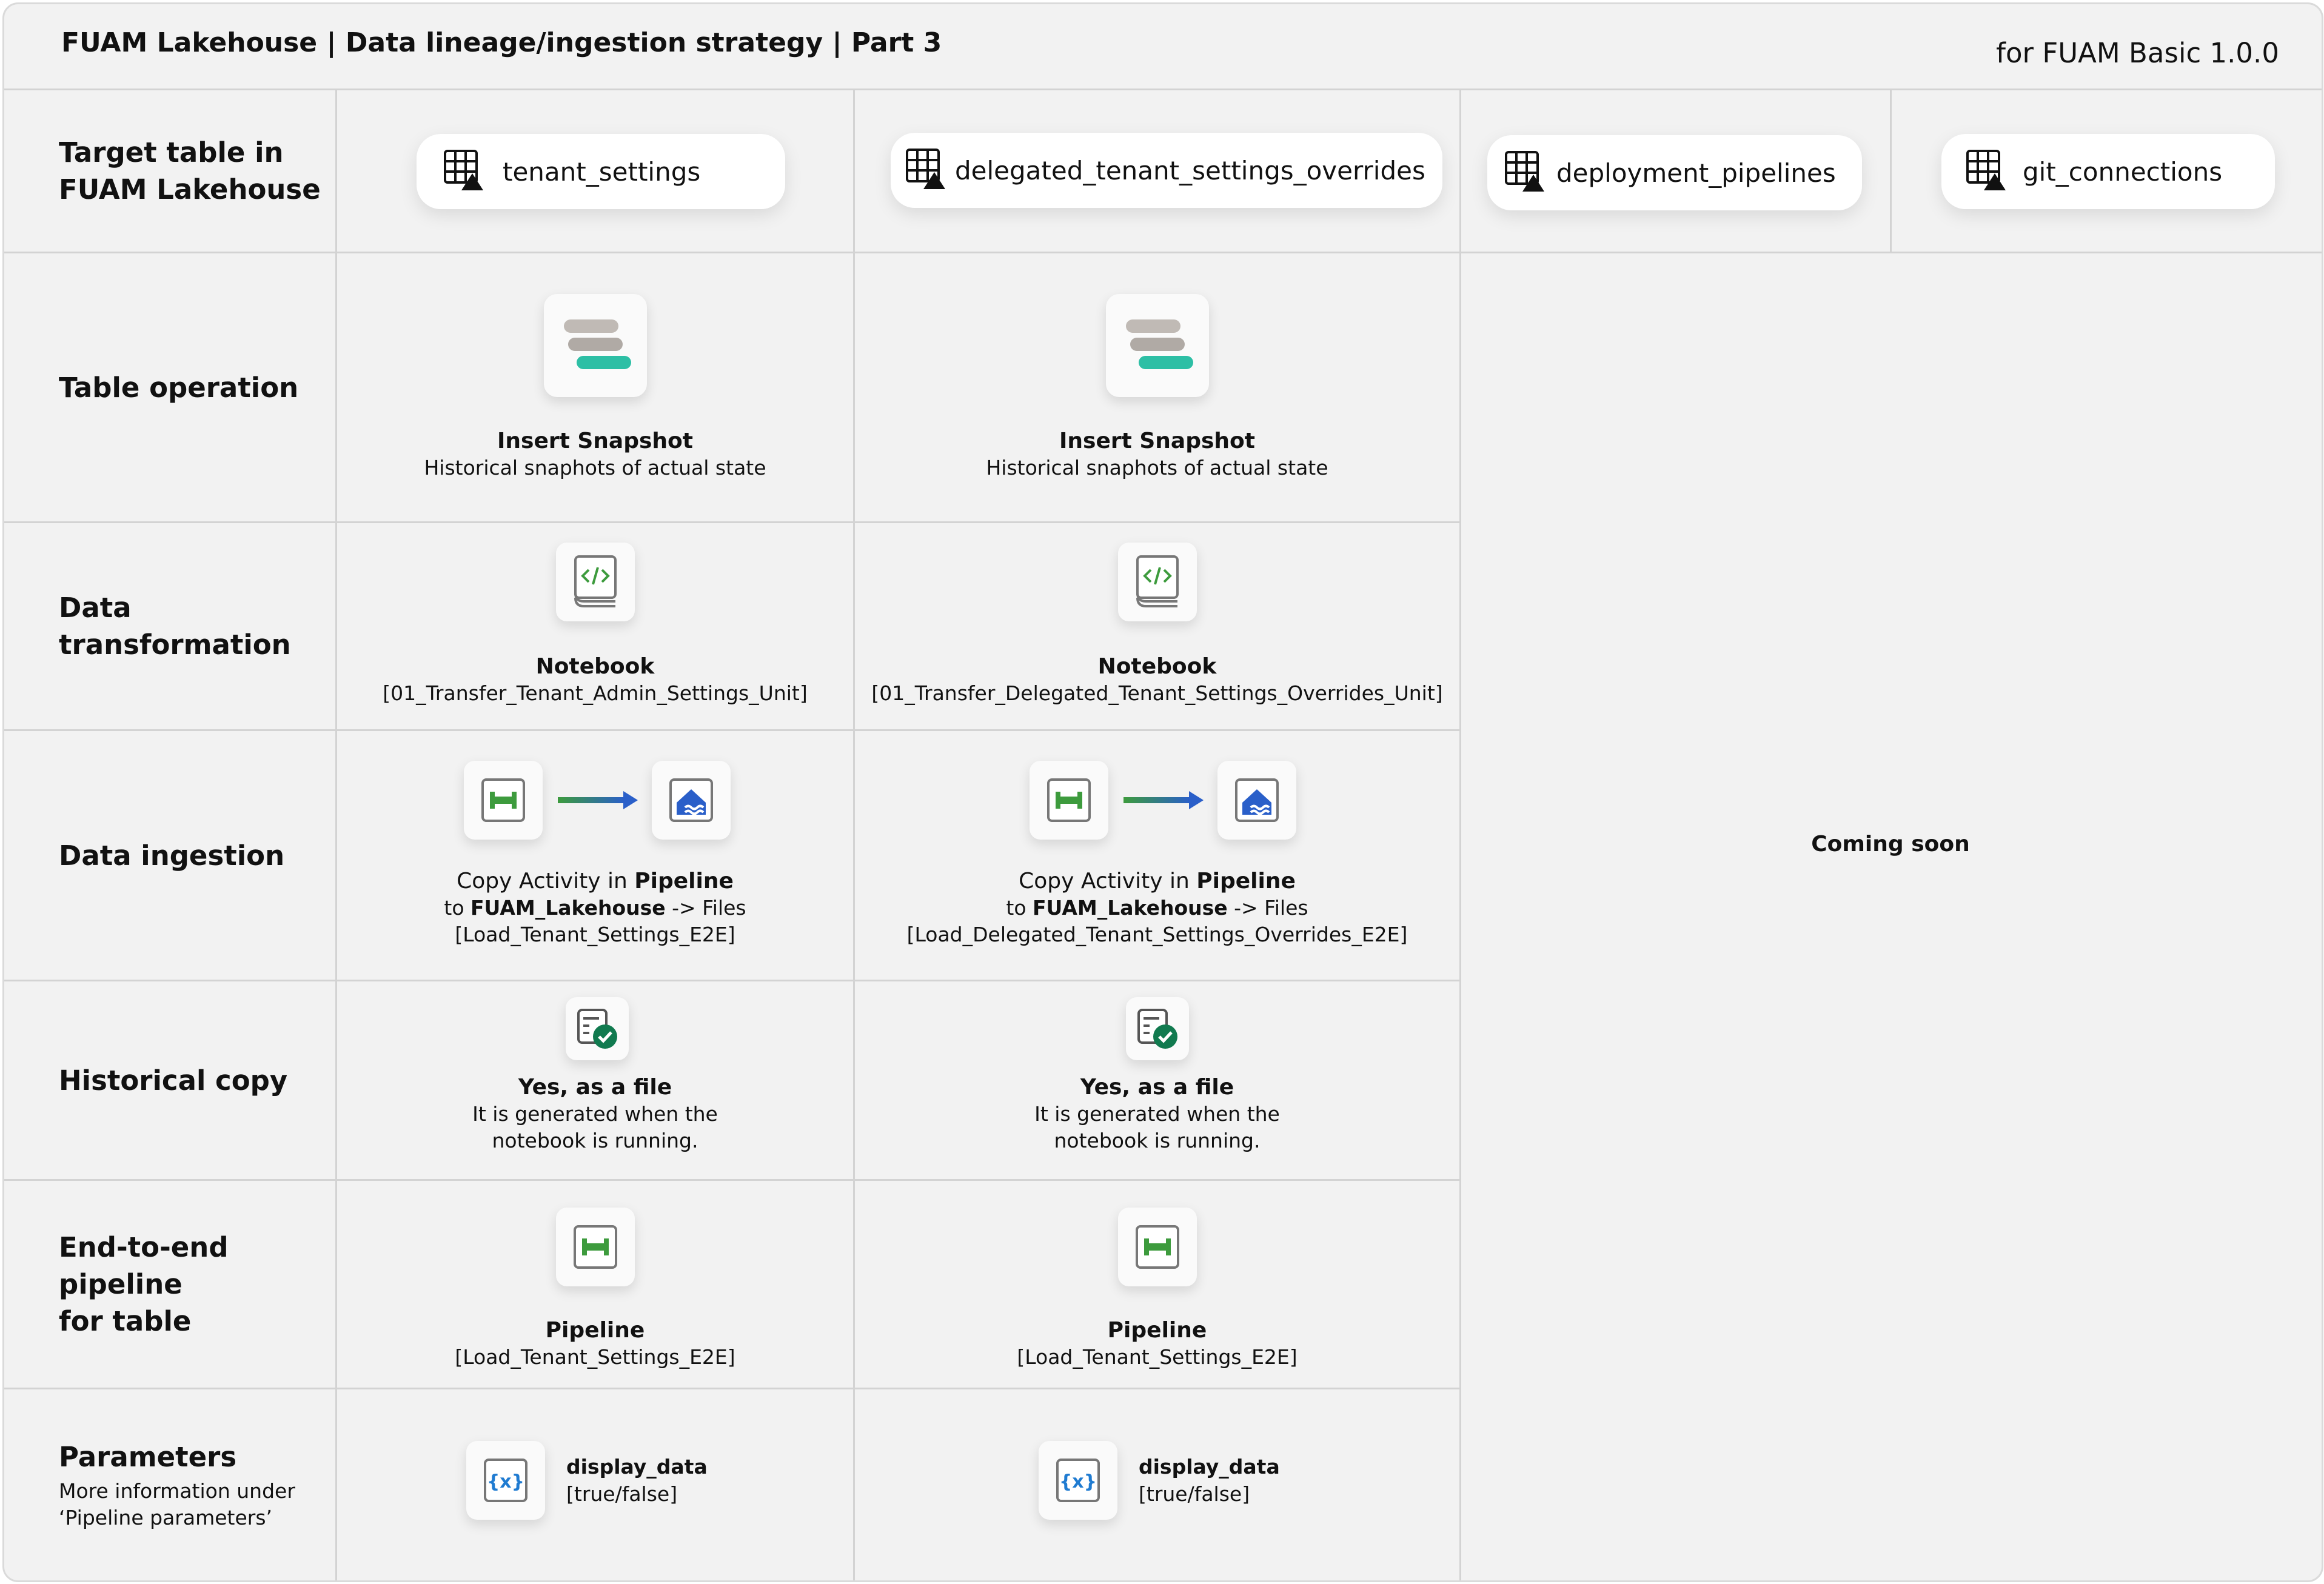 The image size is (2324, 1584). What do you see at coordinates (595, 934) in the screenshot?
I see `copy-pipeline-name: [Load_Tenant_Settings_E2E]` at bounding box center [595, 934].